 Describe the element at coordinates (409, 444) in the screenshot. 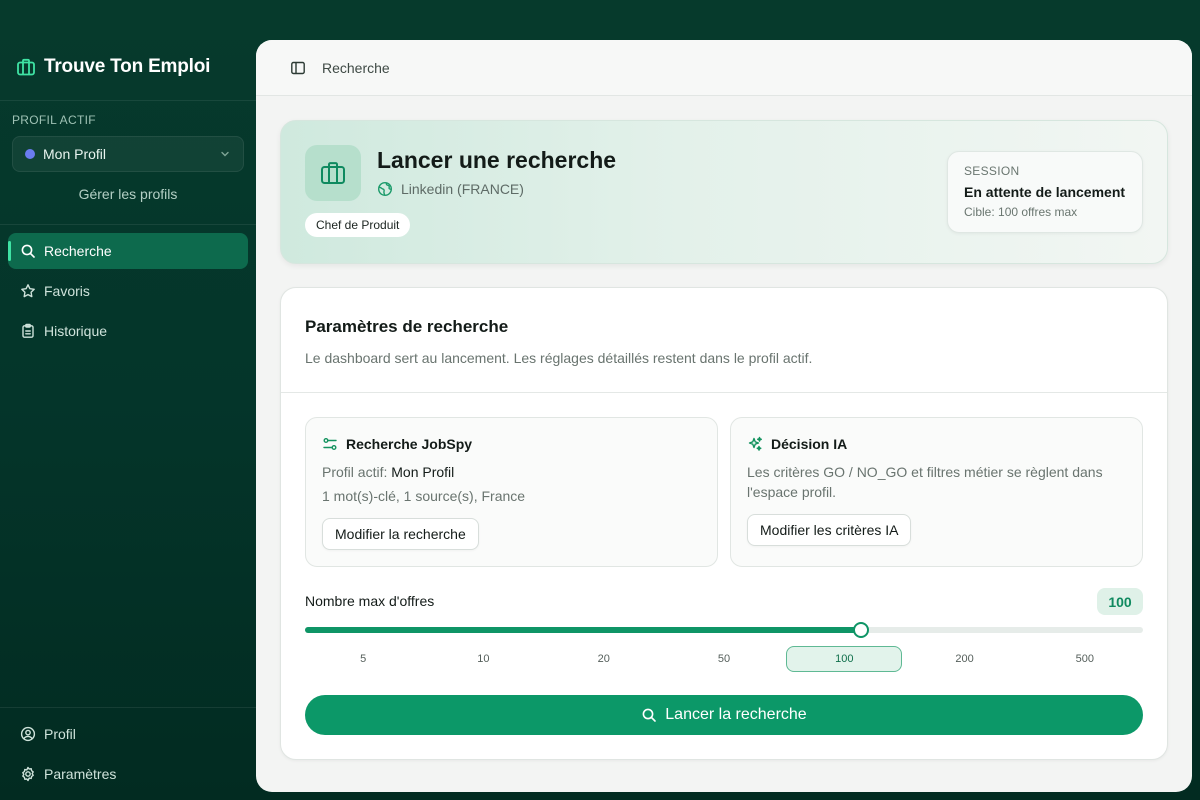

I see `jobspy-title: Recherche JobSpy` at that location.